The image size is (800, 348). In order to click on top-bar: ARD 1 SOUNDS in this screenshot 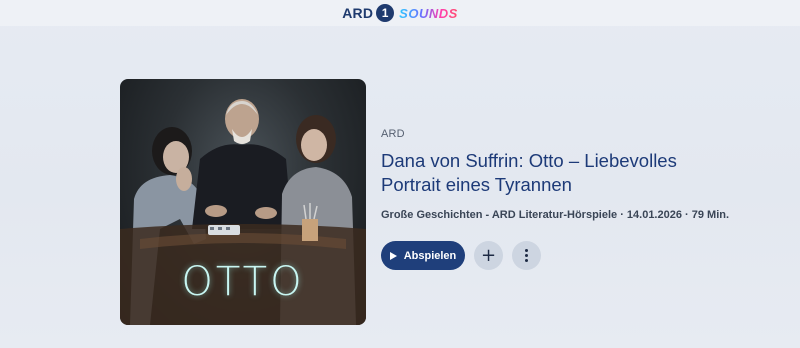, I will do `click(400, 13)`.